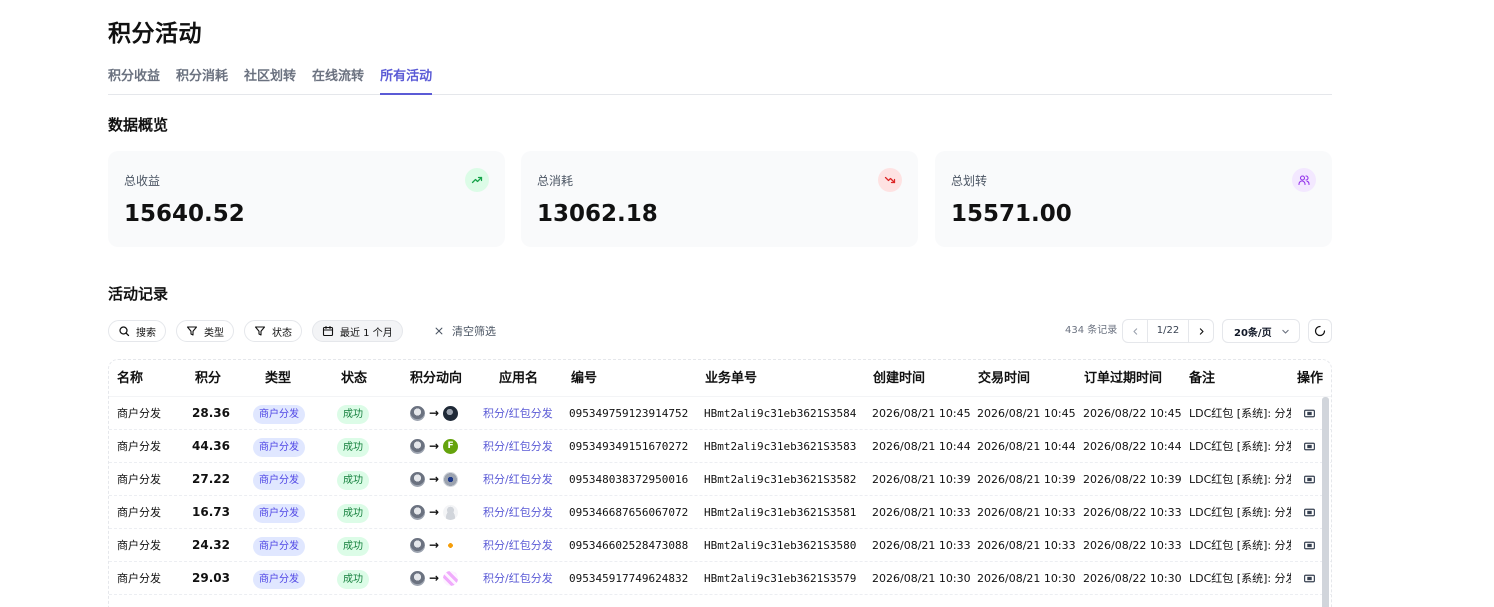 The height and width of the screenshot is (607, 1494). What do you see at coordinates (477, 180) in the screenshot?
I see `trending-up-icon` at bounding box center [477, 180].